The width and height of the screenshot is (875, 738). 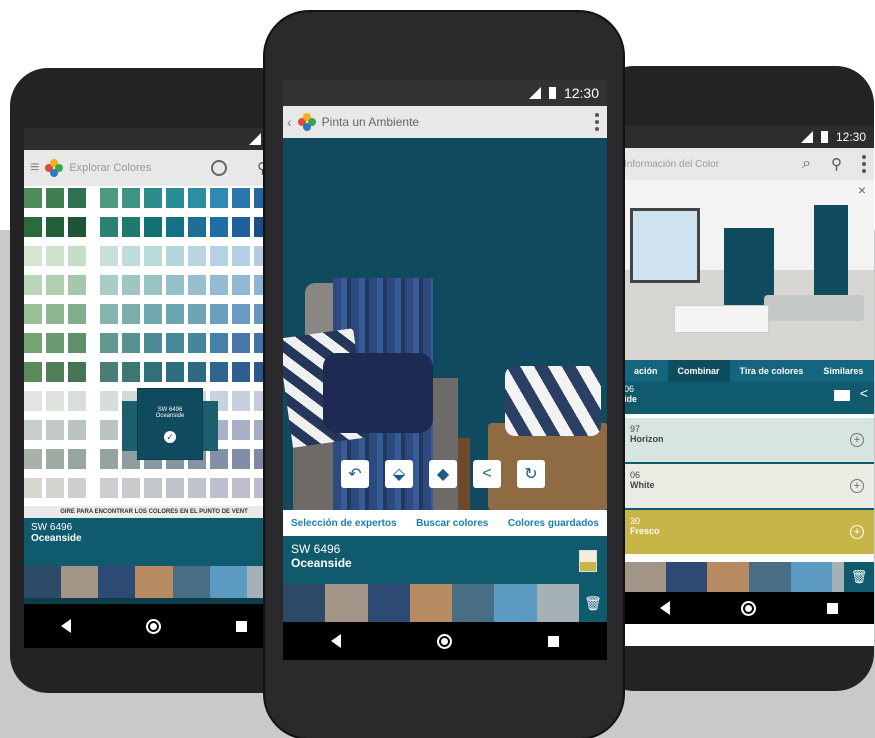 I want to click on rotate-icon: ↻, so click(x=531, y=474).